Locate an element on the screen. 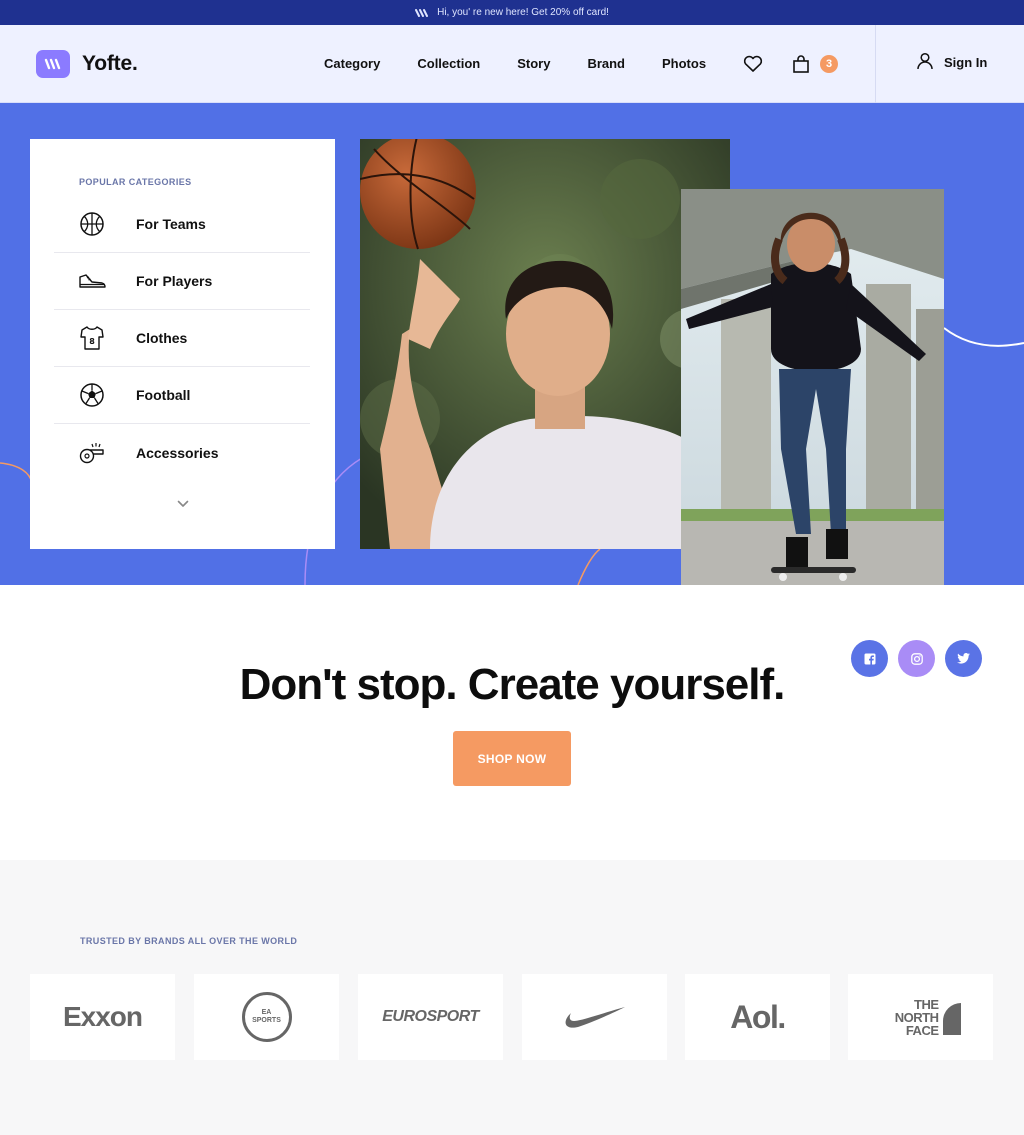 The width and height of the screenshot is (1024, 1135). category-item-clothes: 8 Clothes is located at coordinates (182, 338).